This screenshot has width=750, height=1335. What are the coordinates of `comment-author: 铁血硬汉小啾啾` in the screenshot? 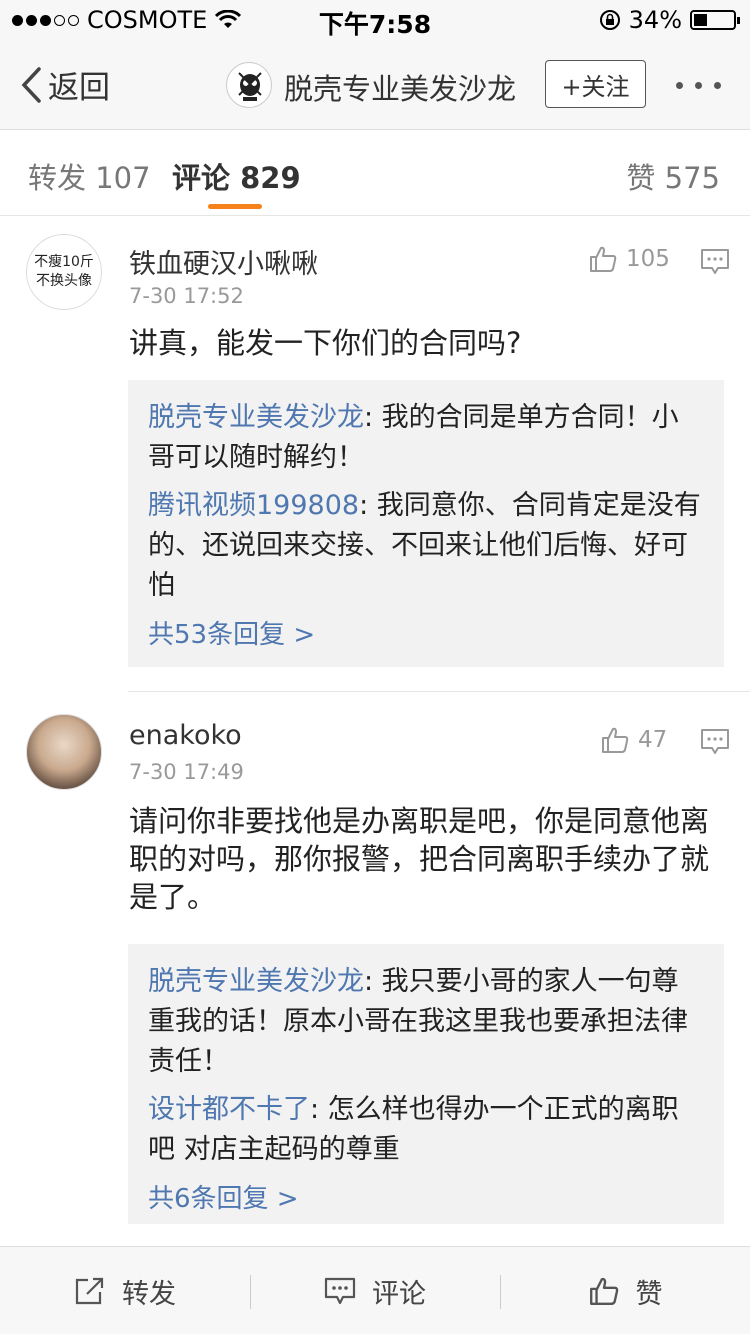 It's located at (223, 261).